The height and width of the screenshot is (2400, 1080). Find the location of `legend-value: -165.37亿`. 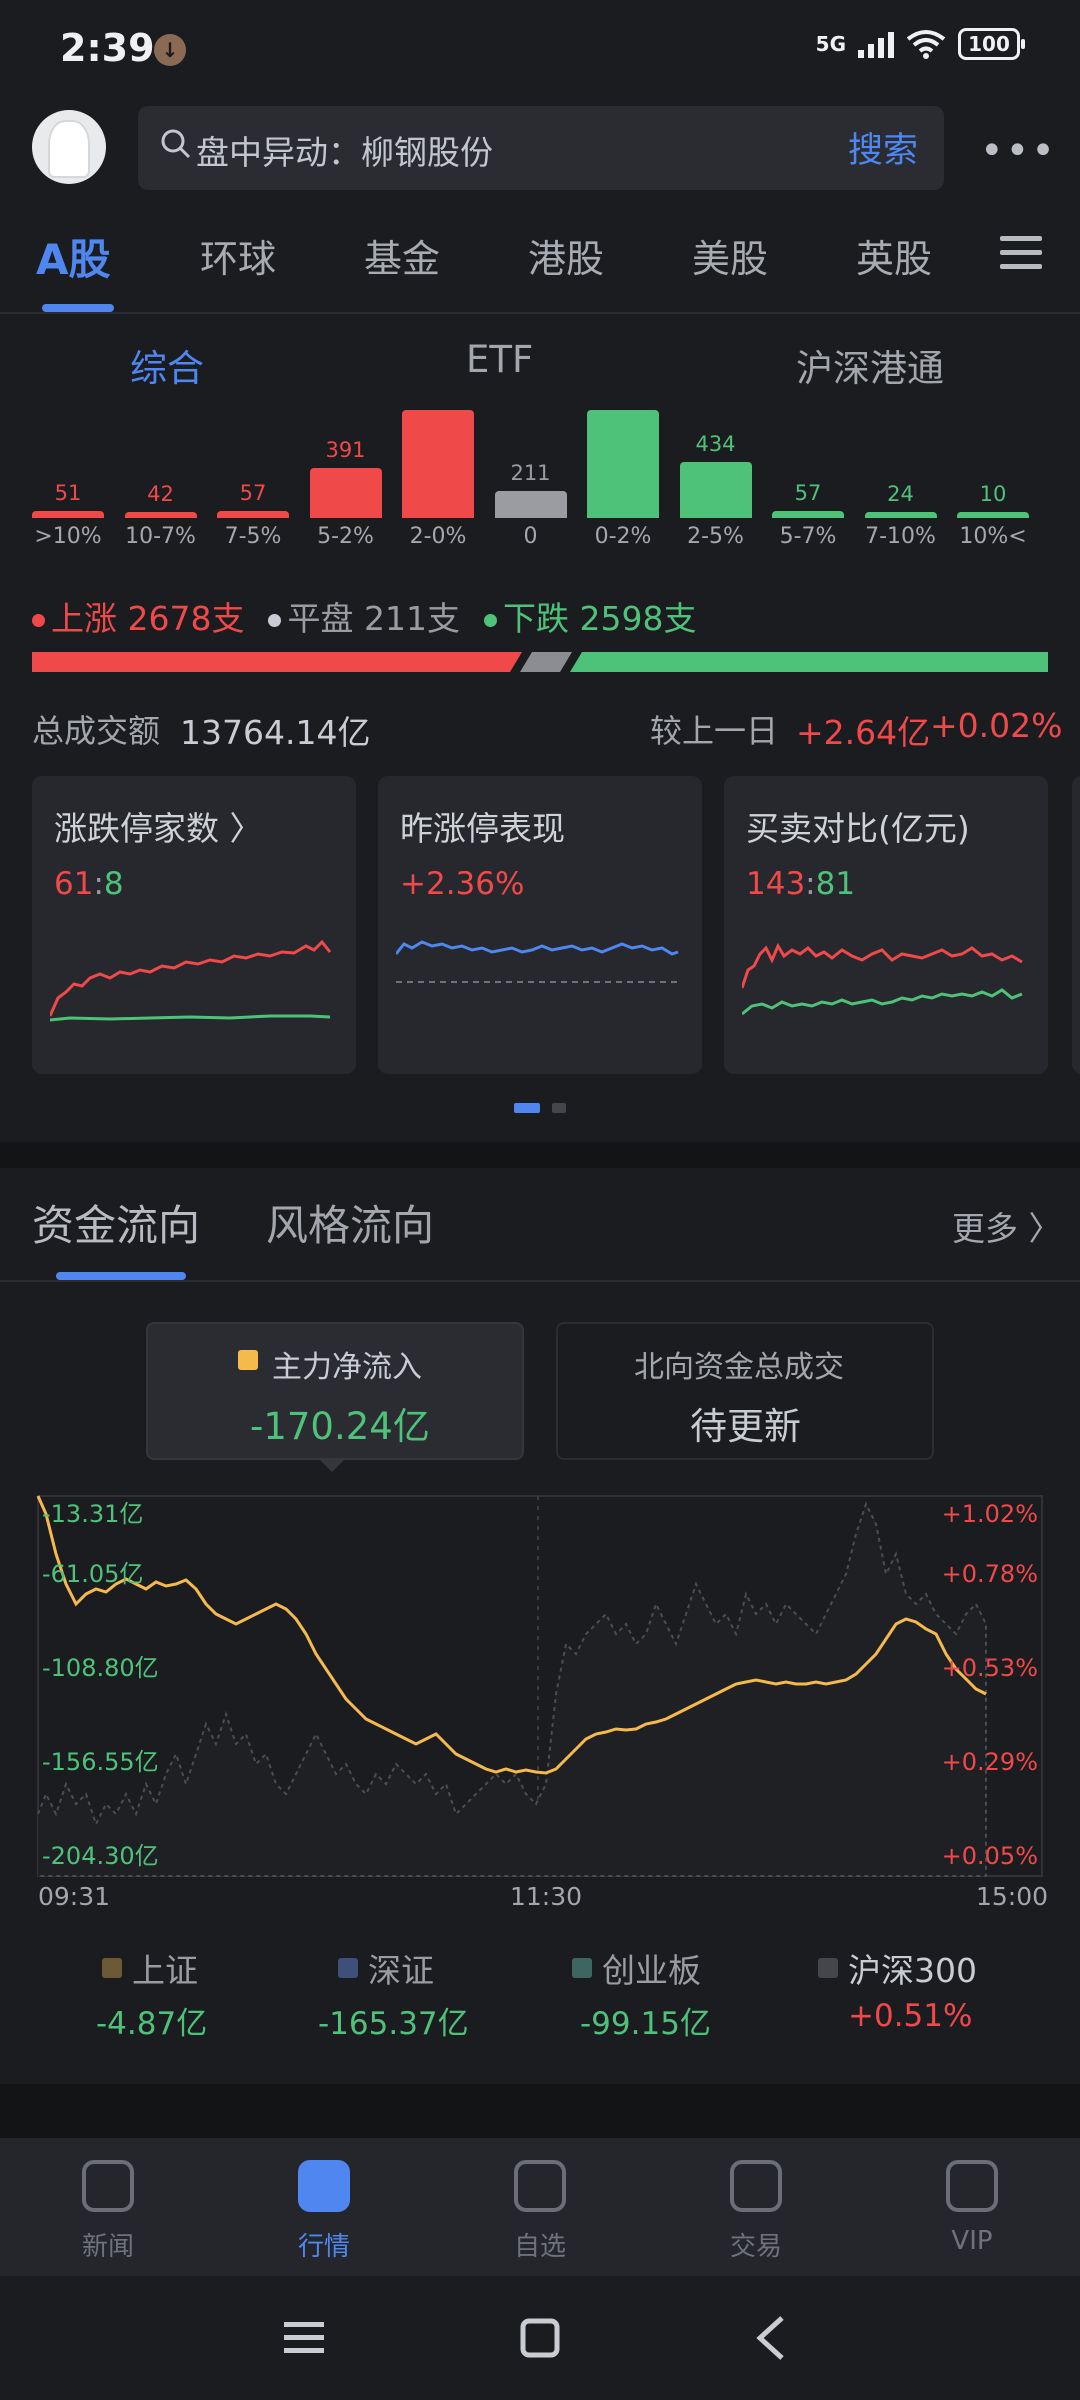

legend-value: -165.37亿 is located at coordinates (393, 2024).